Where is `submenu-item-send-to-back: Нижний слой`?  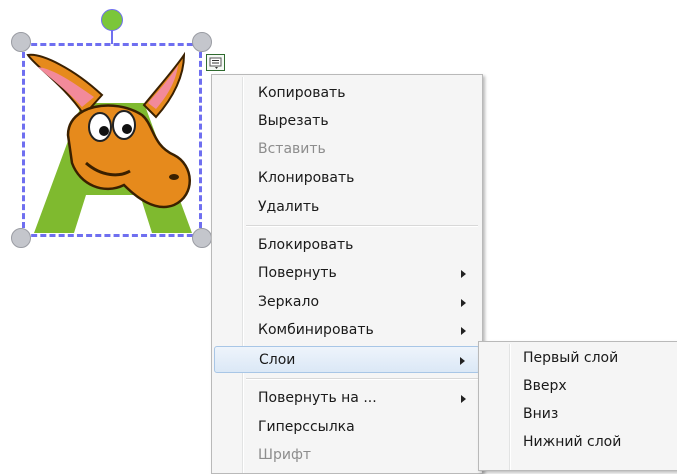 submenu-item-send-to-back: Нижний слой is located at coordinates (579, 442).